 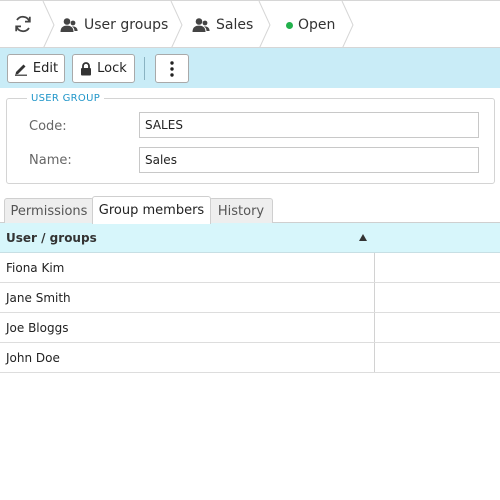 I want to click on toolbar: Edit Lock, so click(x=250, y=68).